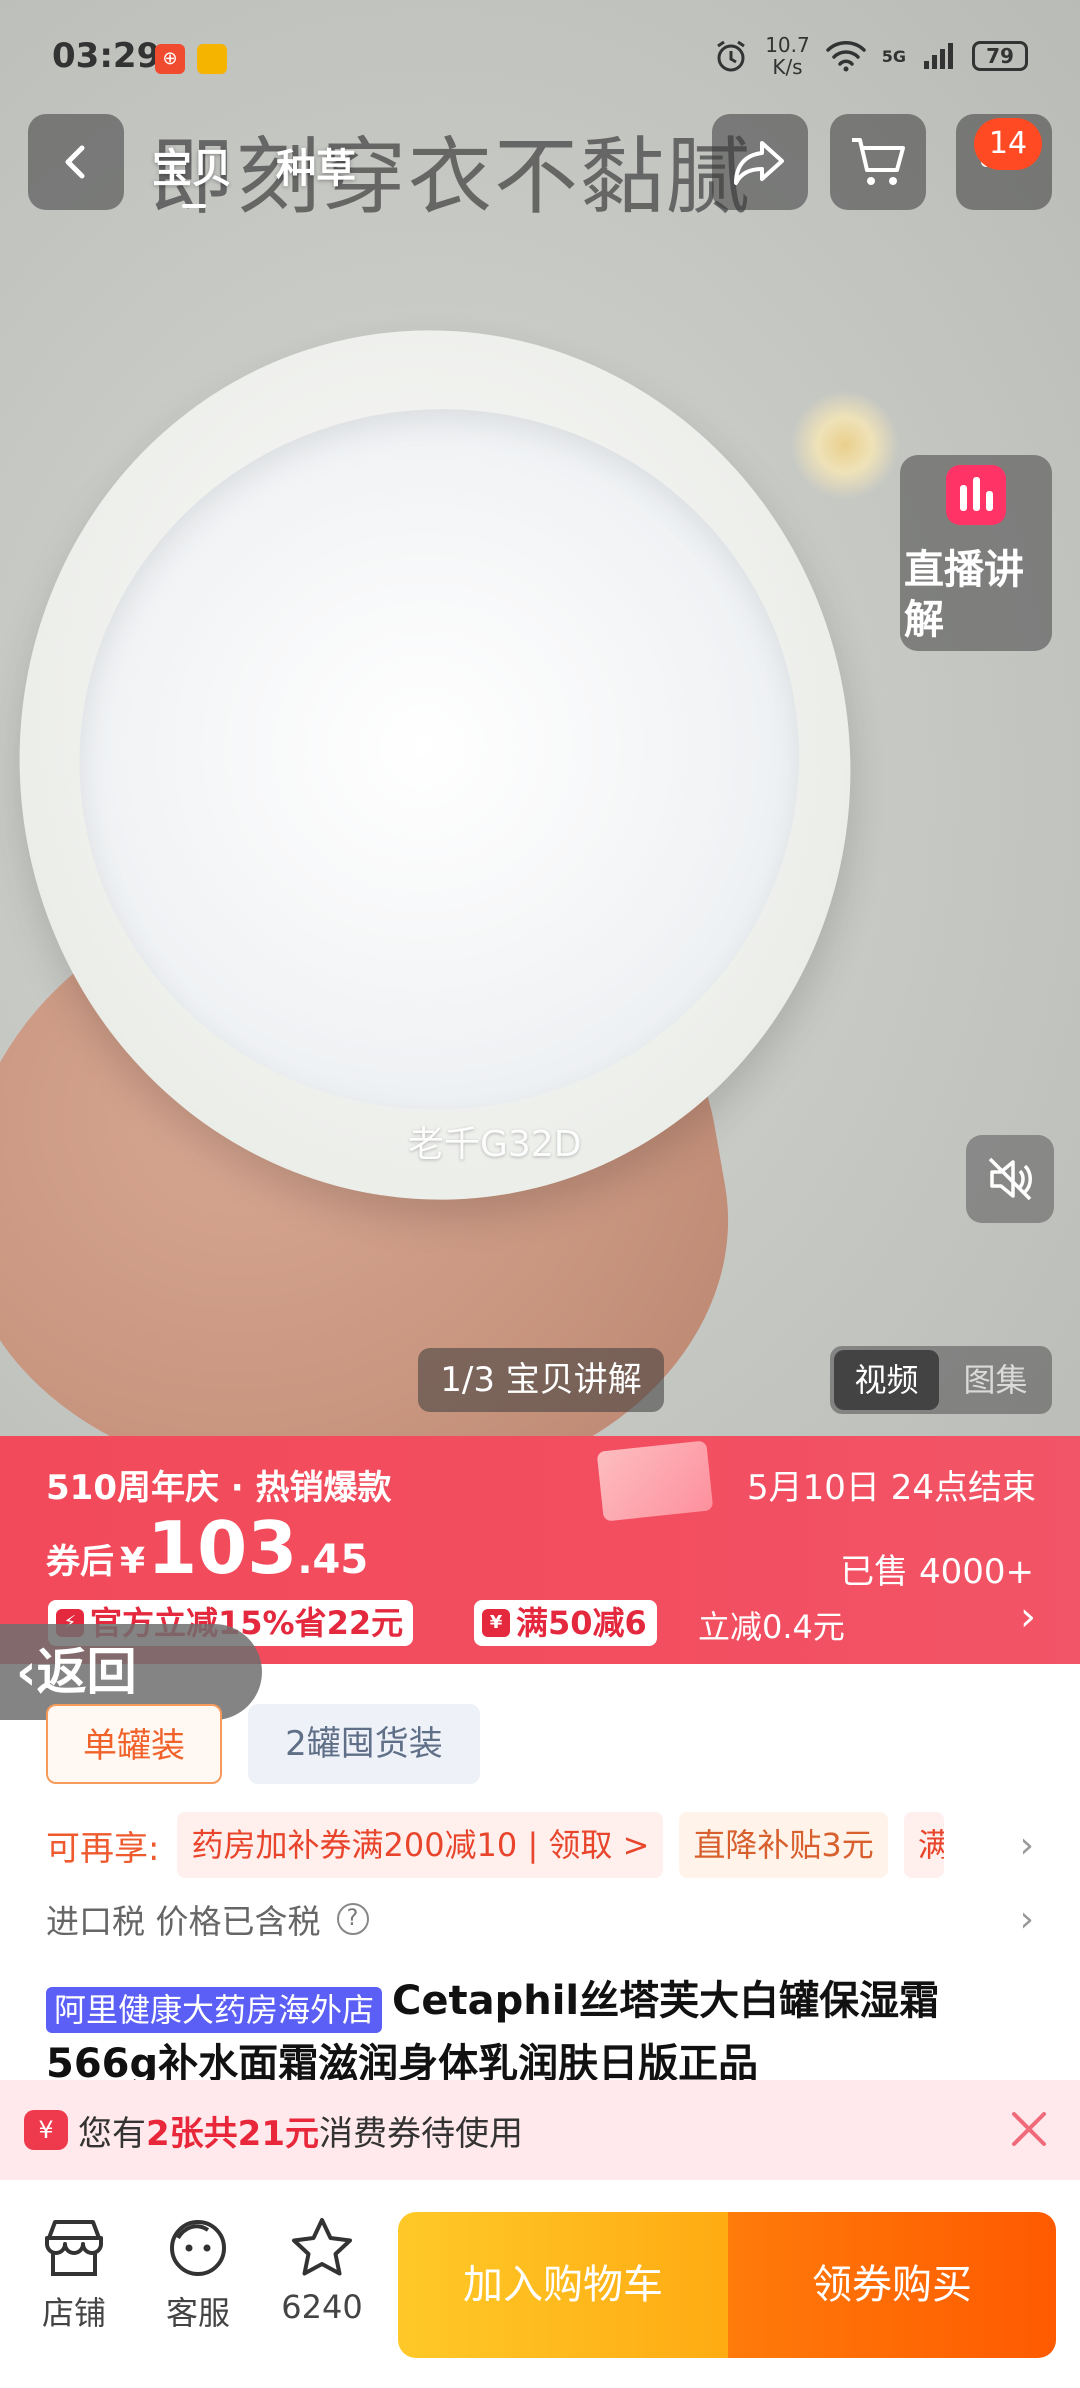 This screenshot has width=1080, height=2388. I want to click on variant-single-jar: 单罐装, so click(134, 1744).